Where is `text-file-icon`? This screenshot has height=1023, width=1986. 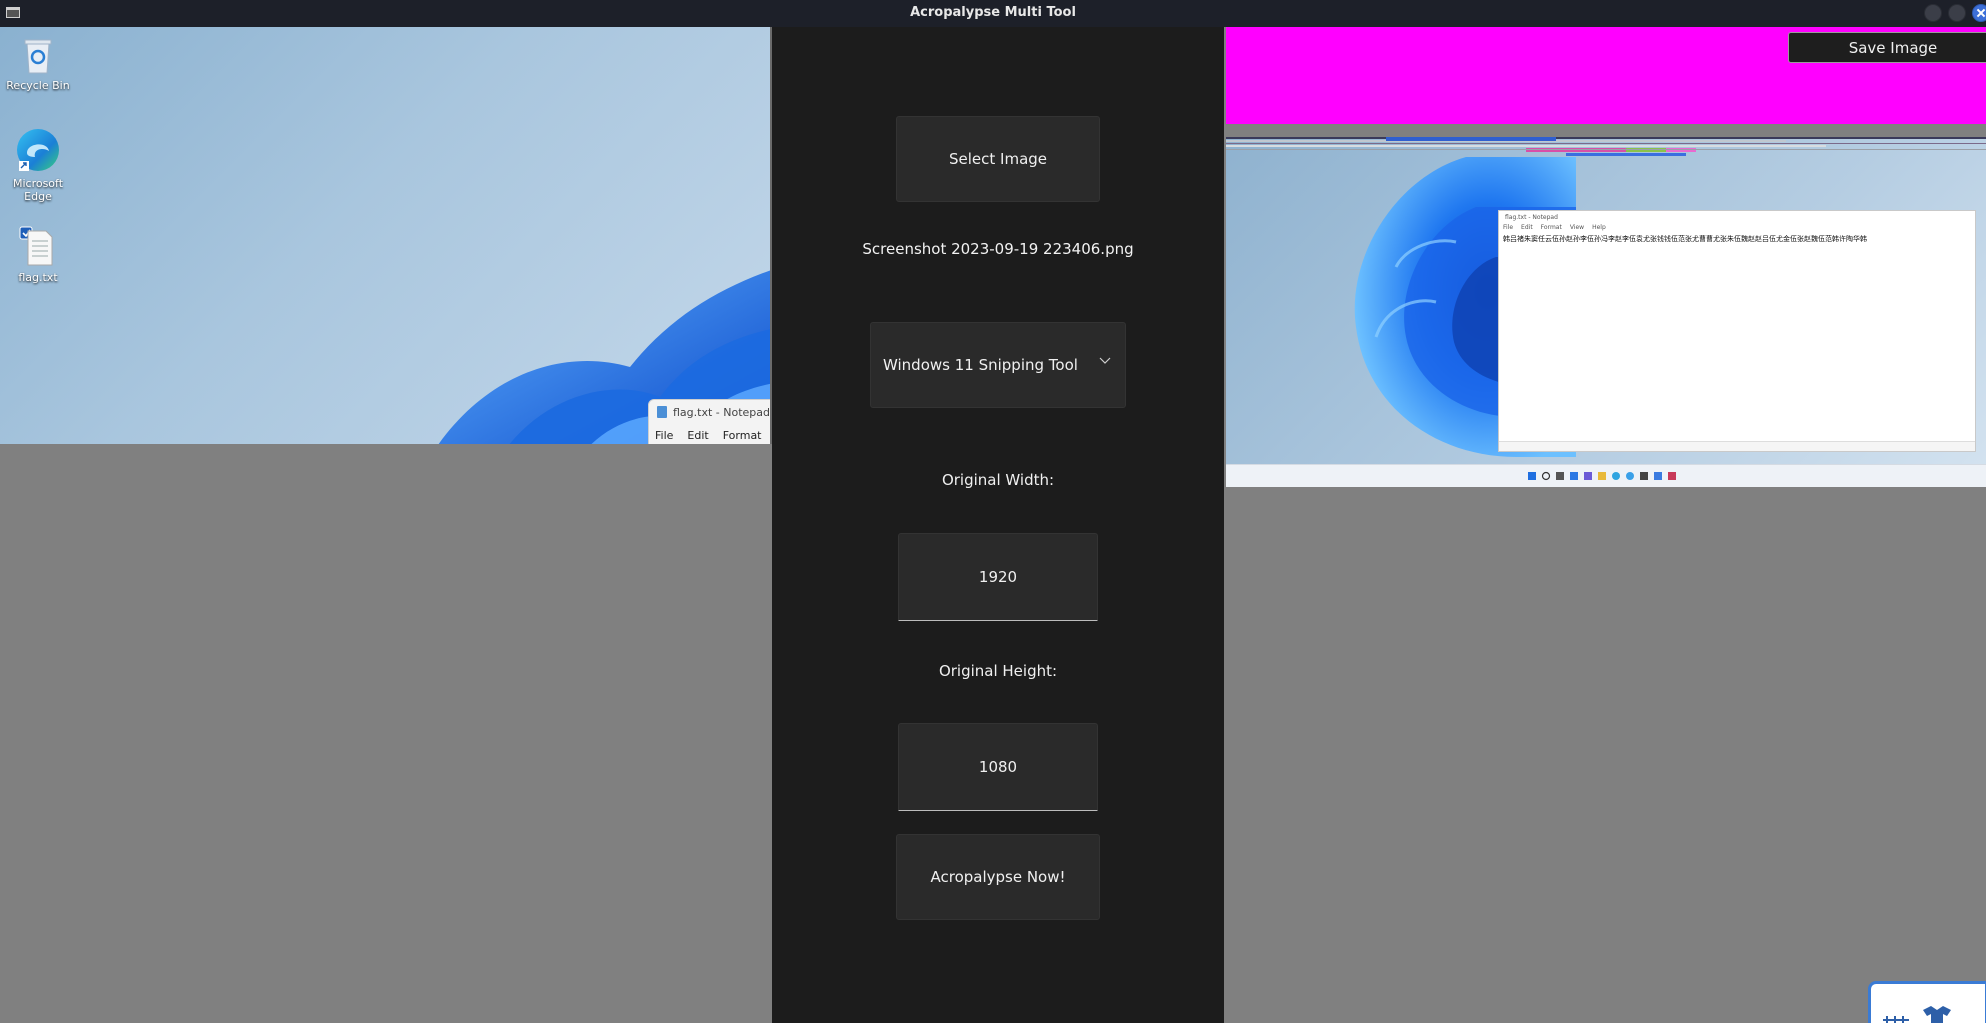
text-file-icon is located at coordinates (36, 246).